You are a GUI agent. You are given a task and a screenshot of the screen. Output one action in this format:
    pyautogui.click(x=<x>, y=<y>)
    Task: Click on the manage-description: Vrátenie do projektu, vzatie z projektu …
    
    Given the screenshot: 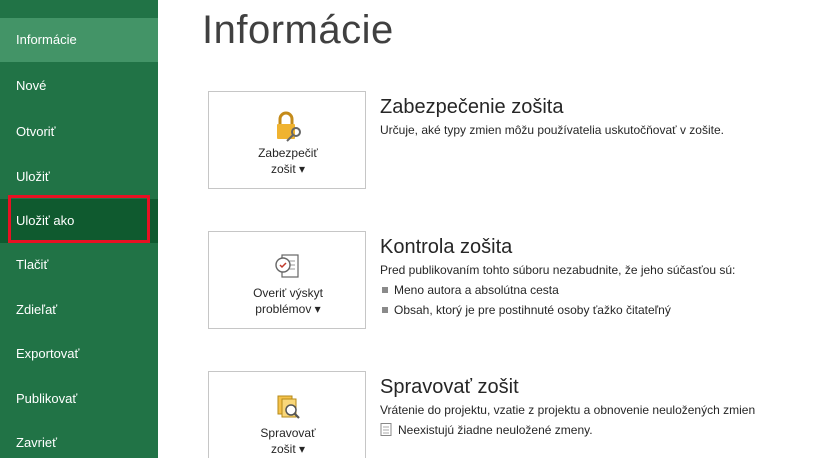 What is the action you would take?
    pyautogui.click(x=568, y=410)
    